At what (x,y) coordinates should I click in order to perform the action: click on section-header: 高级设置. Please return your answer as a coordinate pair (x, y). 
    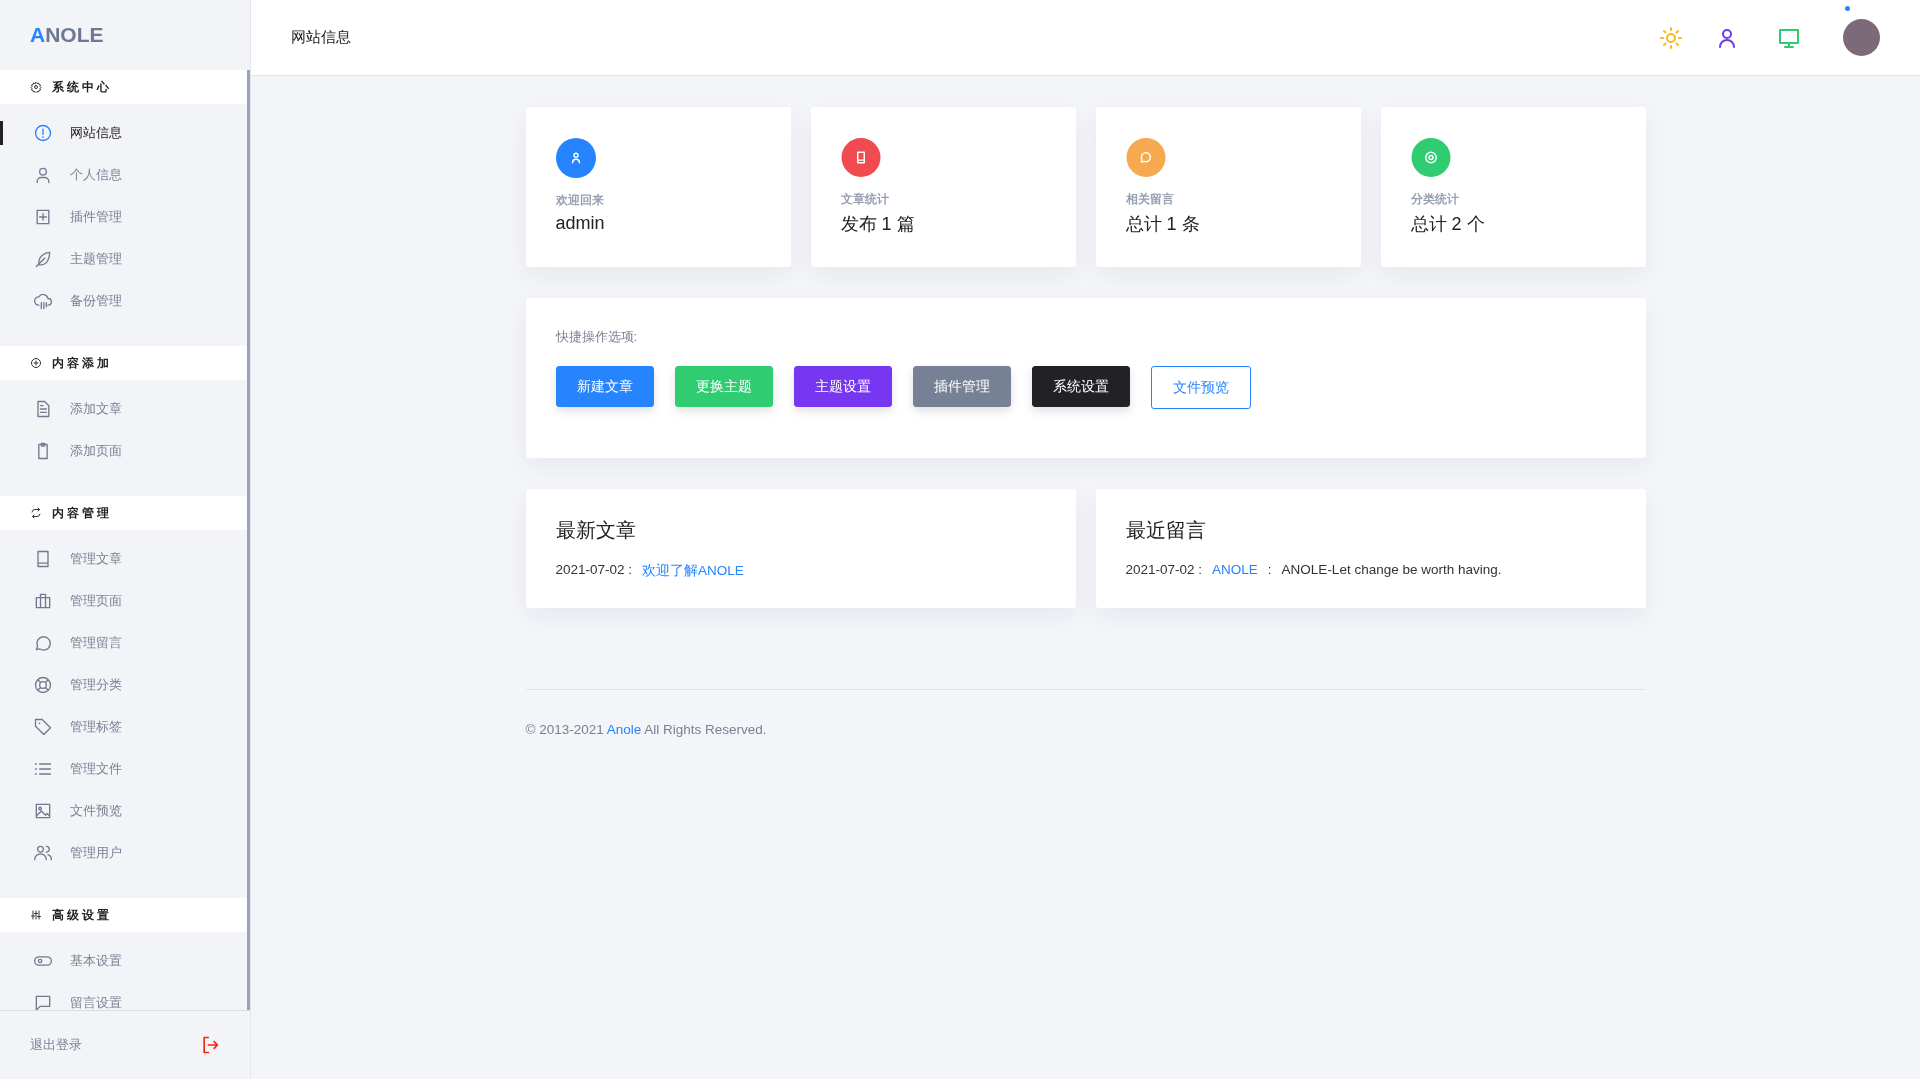
    Looking at the image, I should click on (123, 915).